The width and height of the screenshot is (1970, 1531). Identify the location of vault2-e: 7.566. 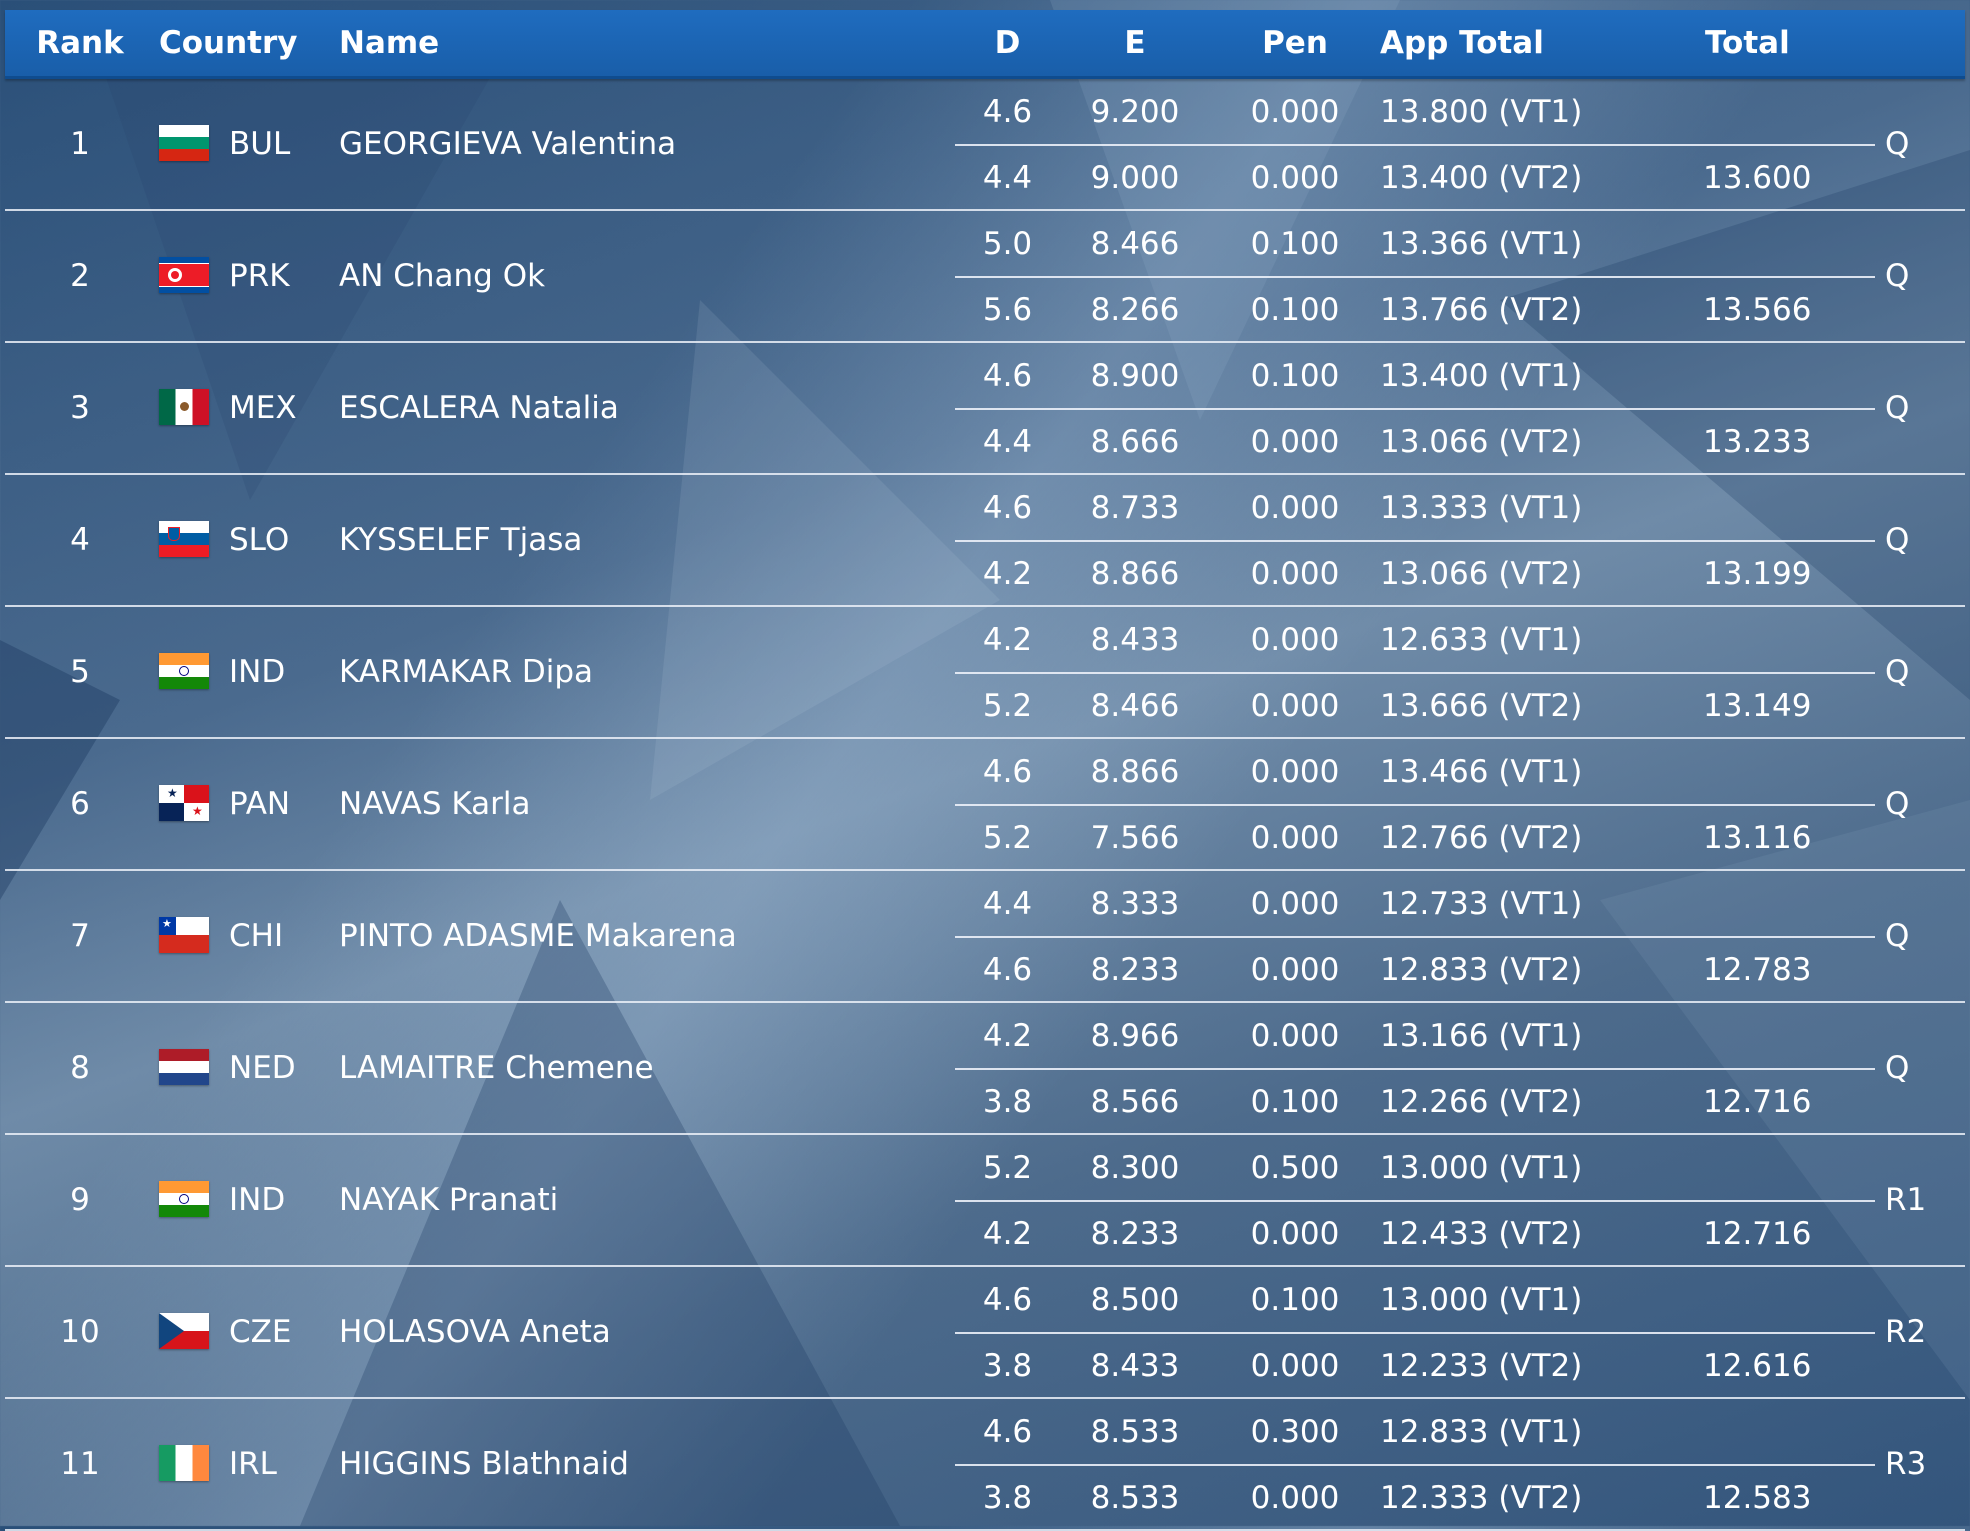
(1135, 838).